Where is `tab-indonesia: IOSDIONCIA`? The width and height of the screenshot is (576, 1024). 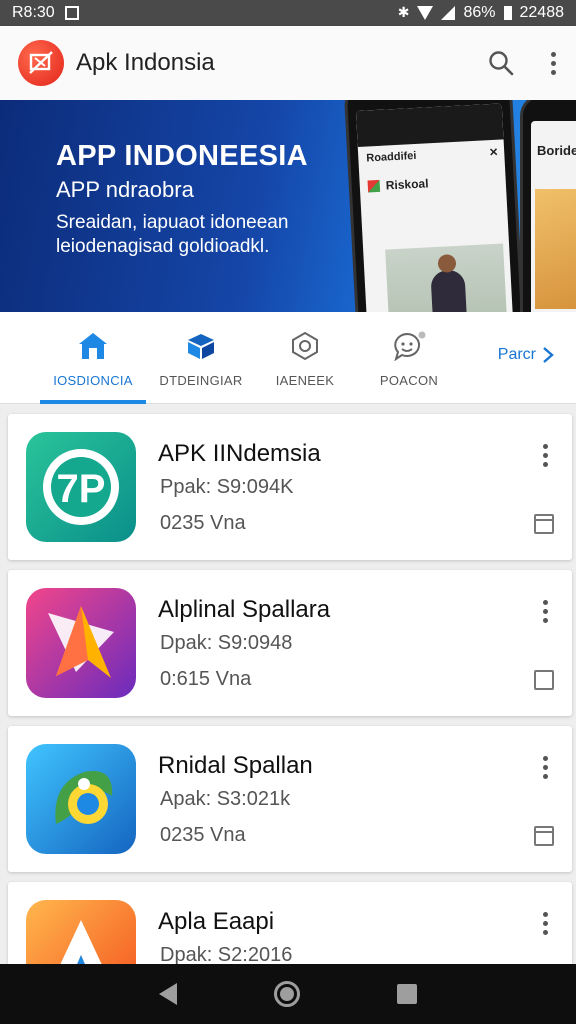 tab-indonesia: IOSDIONCIA is located at coordinates (93, 358).